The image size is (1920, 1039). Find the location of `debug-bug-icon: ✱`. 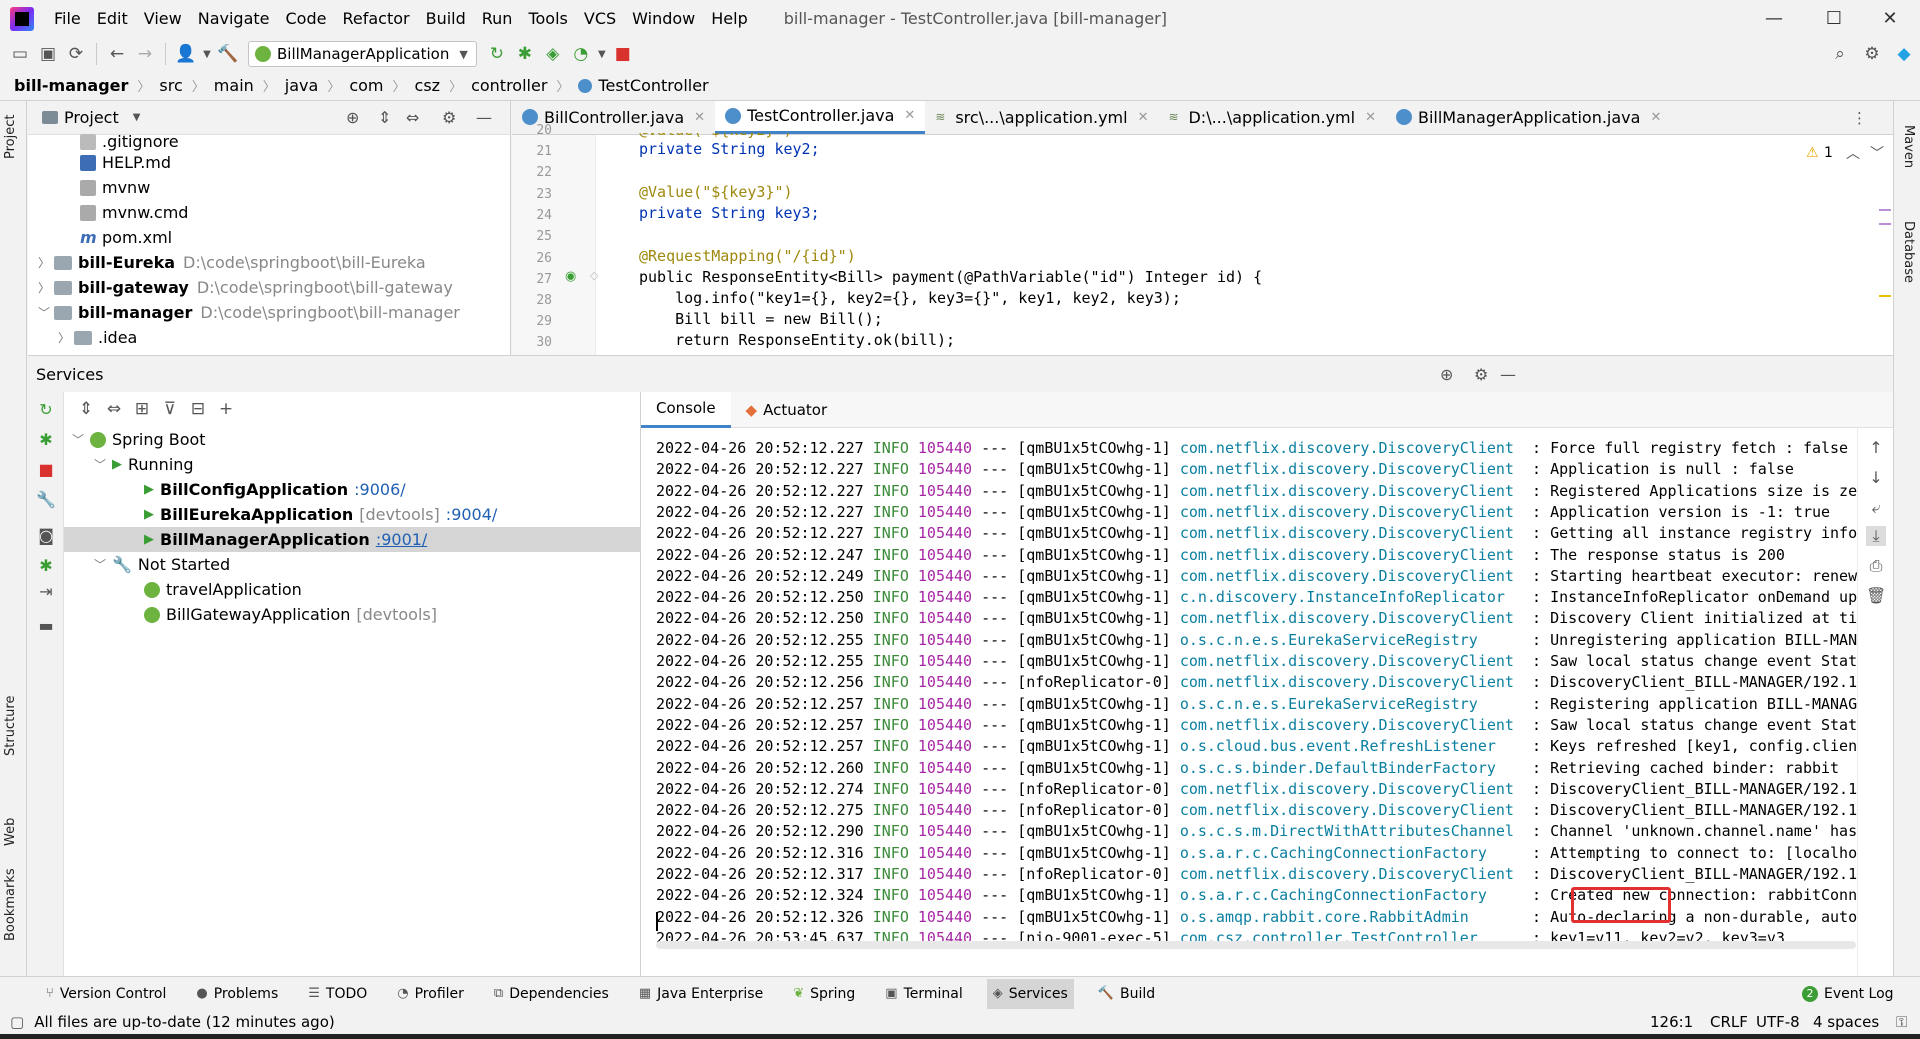

debug-bug-icon: ✱ is located at coordinates (46, 440).